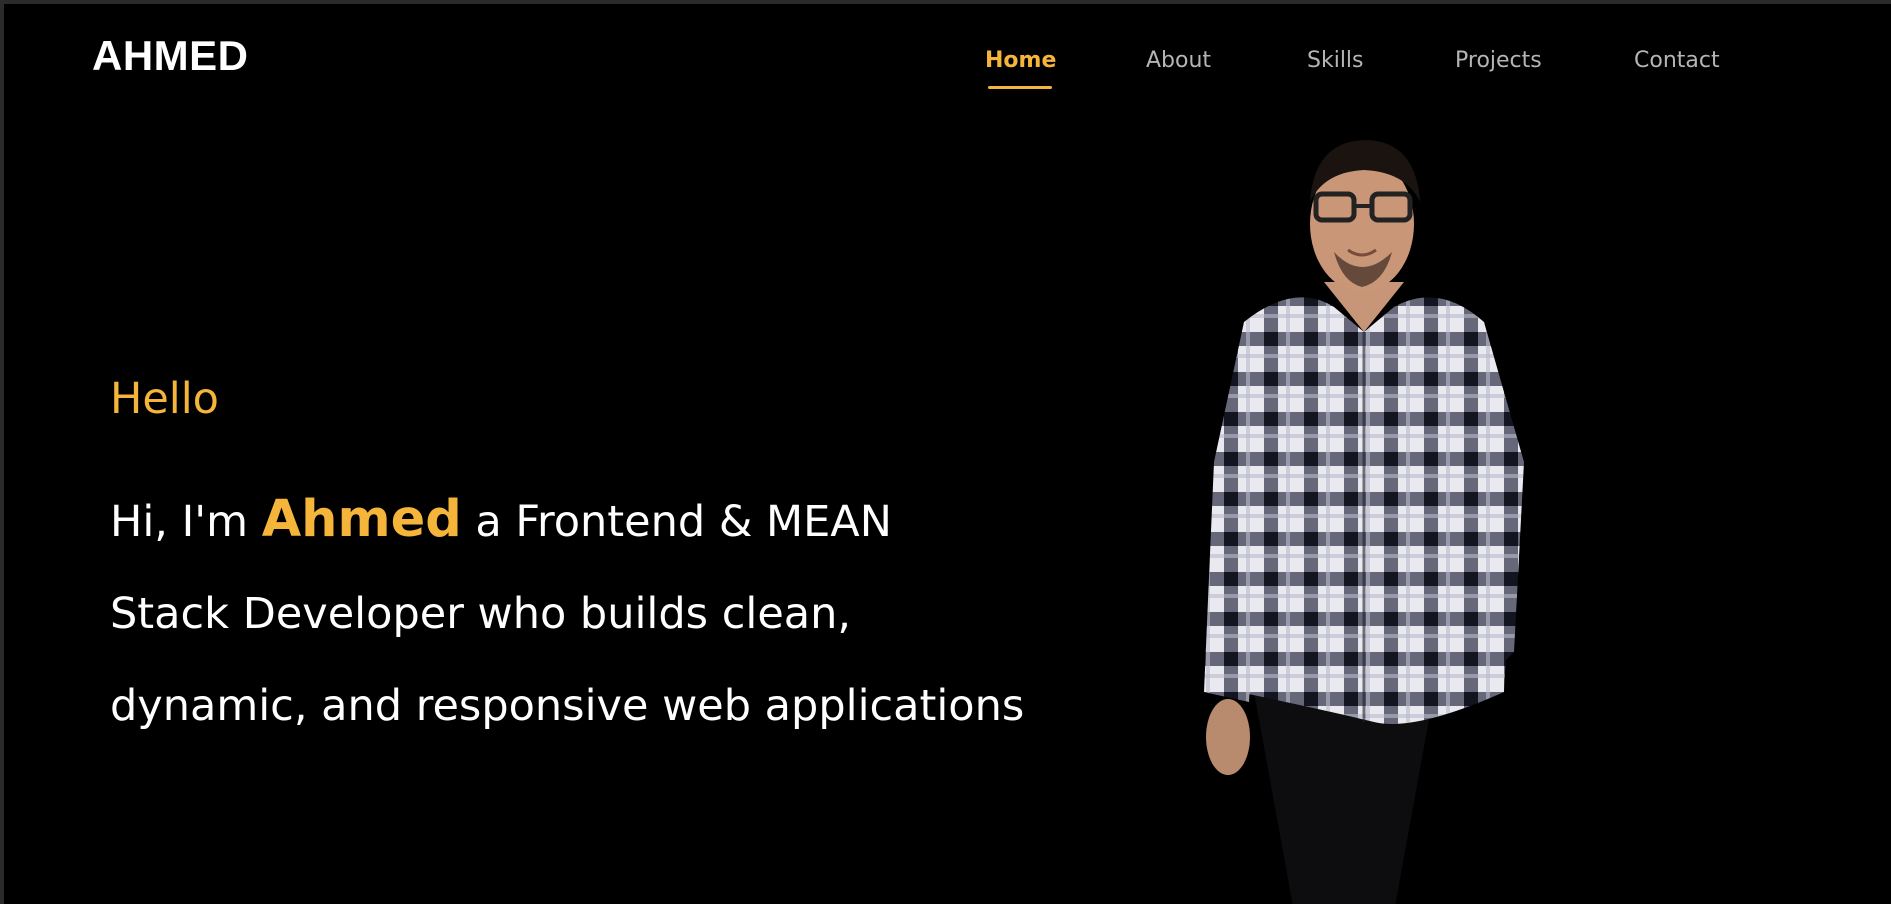 The image size is (1891, 904). What do you see at coordinates (1020, 87) in the screenshot?
I see `active-indicator` at bounding box center [1020, 87].